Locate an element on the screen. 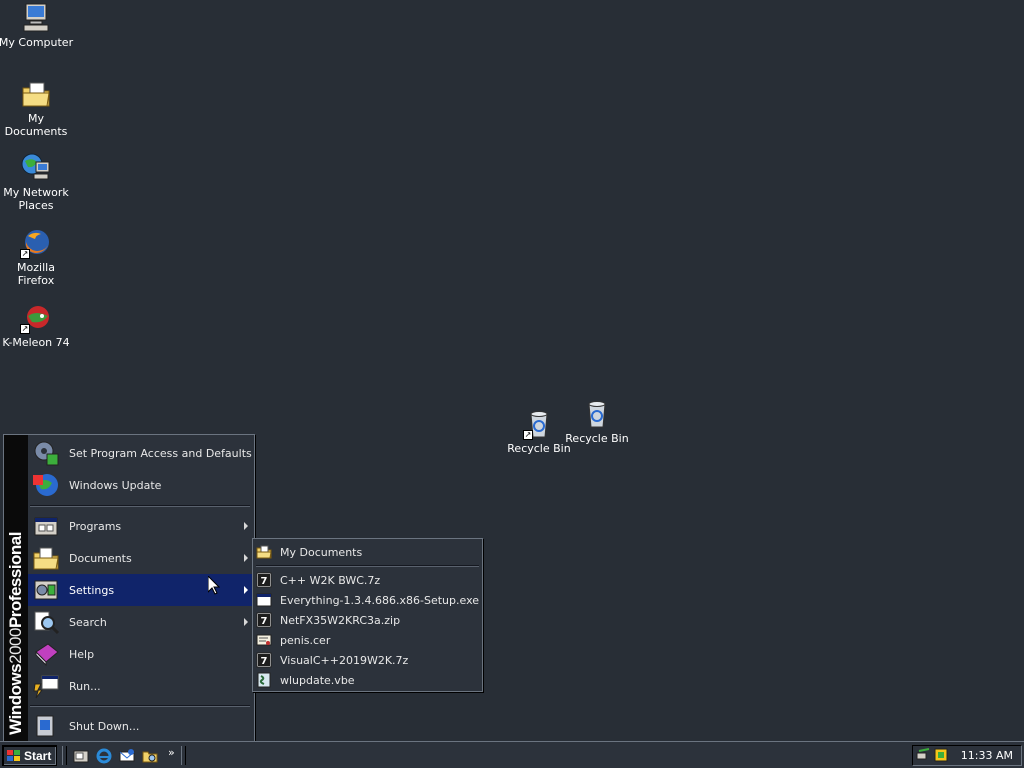 This screenshot has width=1024, height=768. security-tray-icon is located at coordinates (941, 755).